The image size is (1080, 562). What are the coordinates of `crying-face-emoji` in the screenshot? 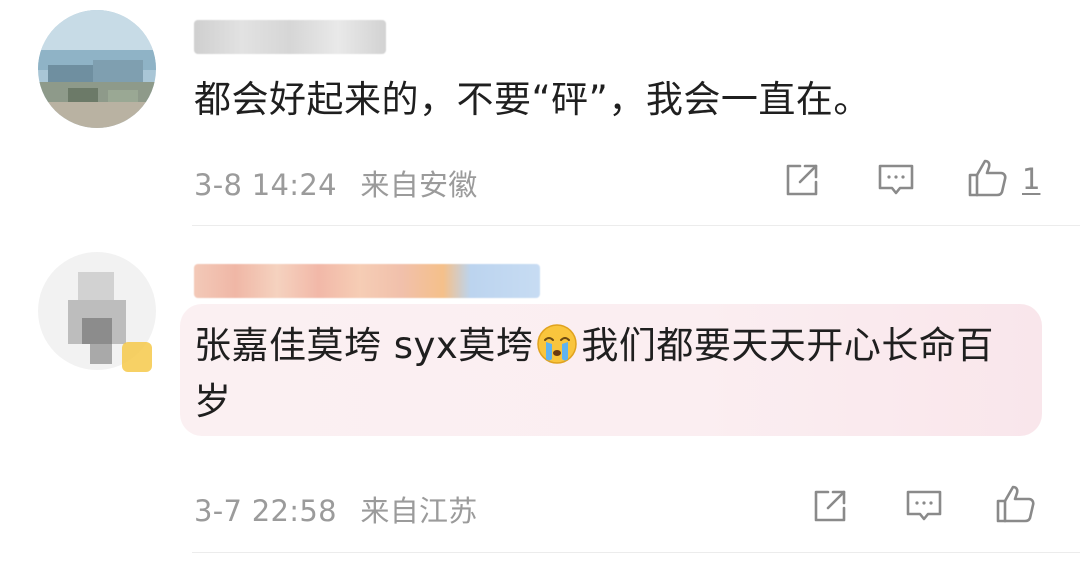 It's located at (557, 344).